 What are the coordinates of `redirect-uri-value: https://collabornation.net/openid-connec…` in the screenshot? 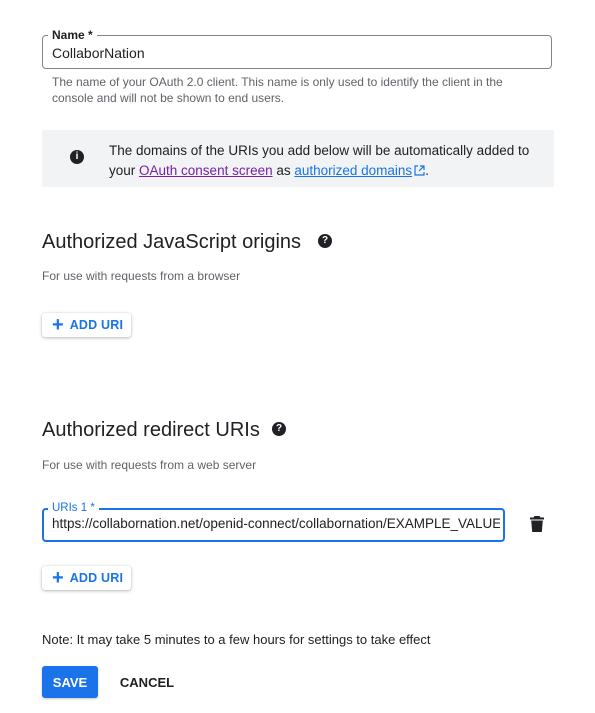 It's located at (276, 524).